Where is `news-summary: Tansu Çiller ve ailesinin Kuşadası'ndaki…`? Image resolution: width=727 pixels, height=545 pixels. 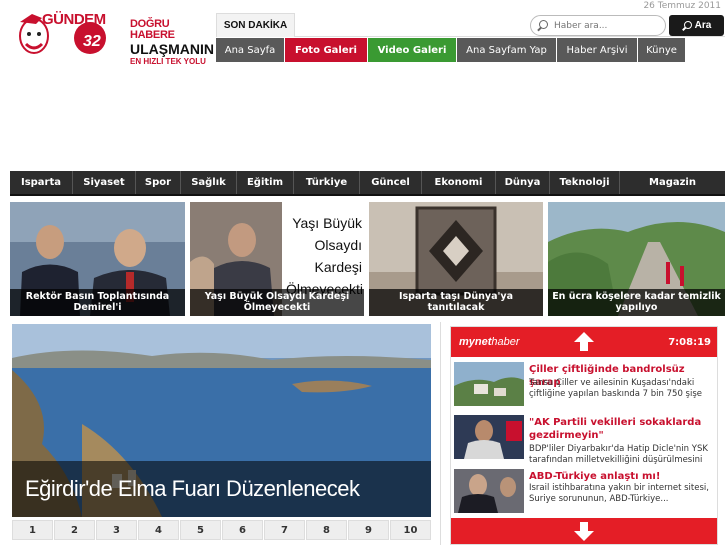 news-summary: Tansu Çiller ve ailesinin Kuşadası'ndaki… is located at coordinates (616, 388).